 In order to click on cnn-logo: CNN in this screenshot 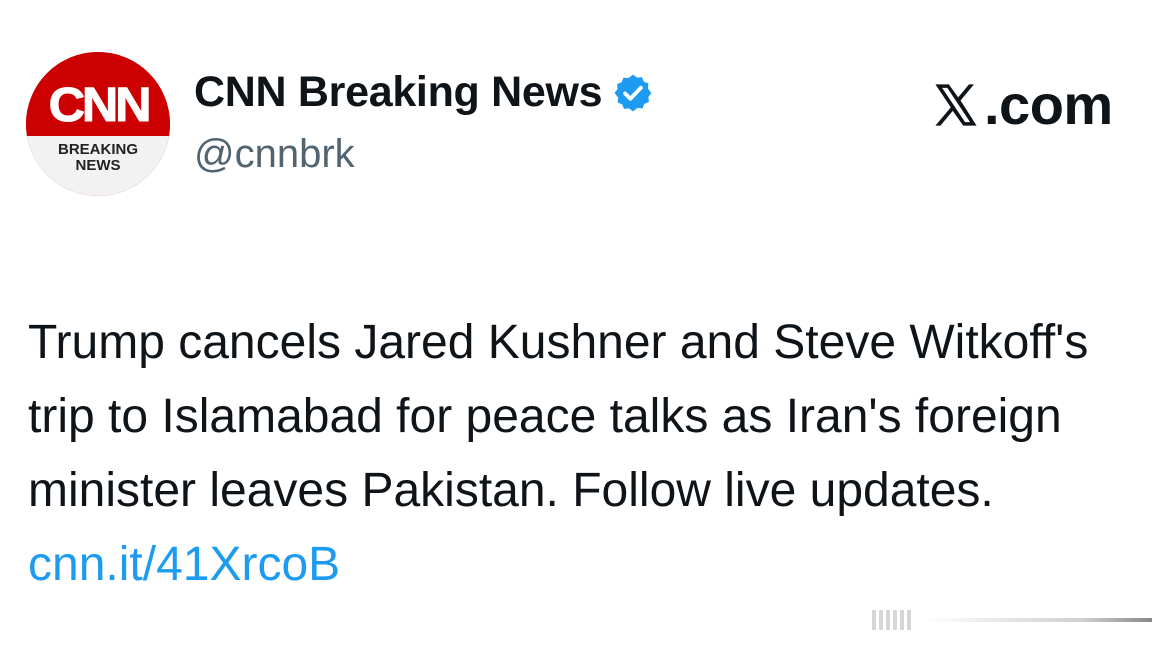, I will do `click(100, 105)`.